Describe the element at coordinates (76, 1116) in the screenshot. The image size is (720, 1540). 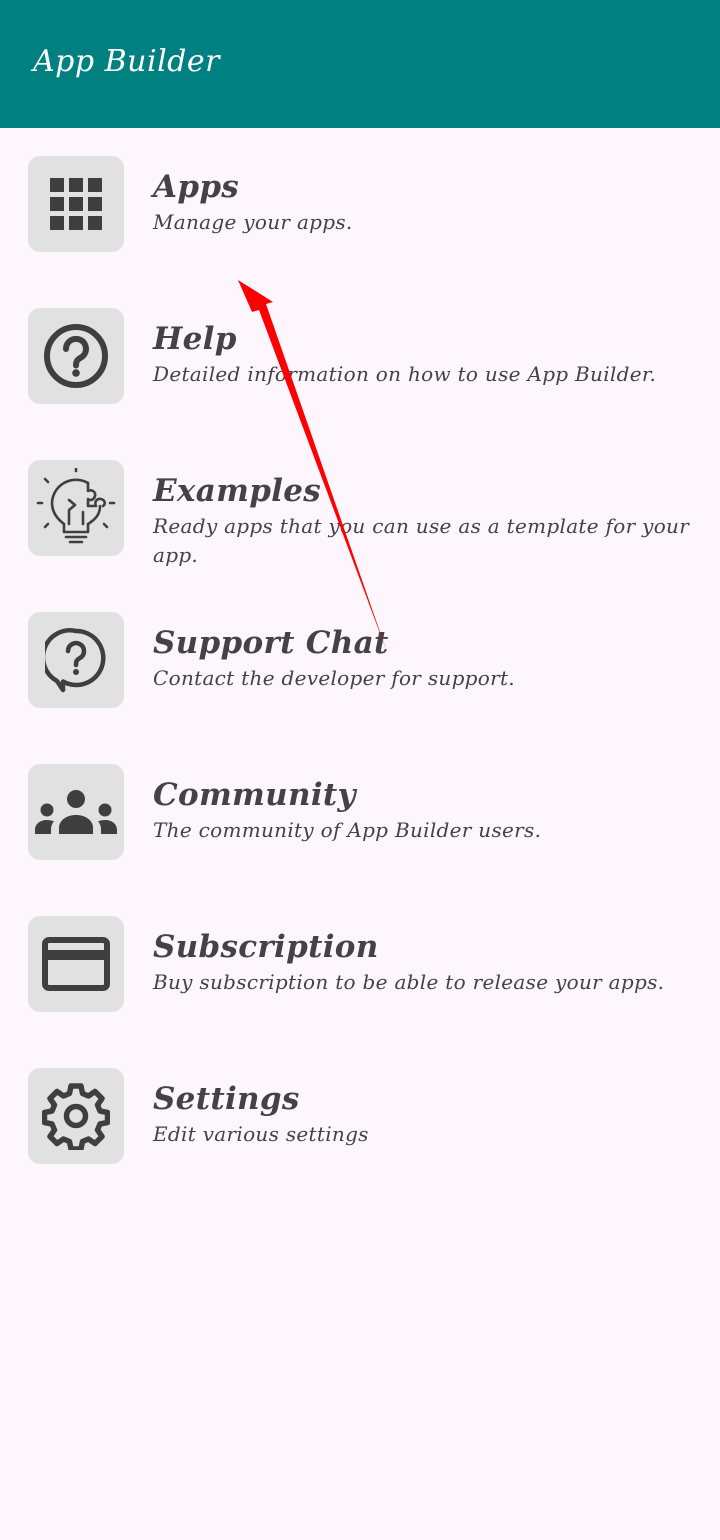
I see `gear-icon` at that location.